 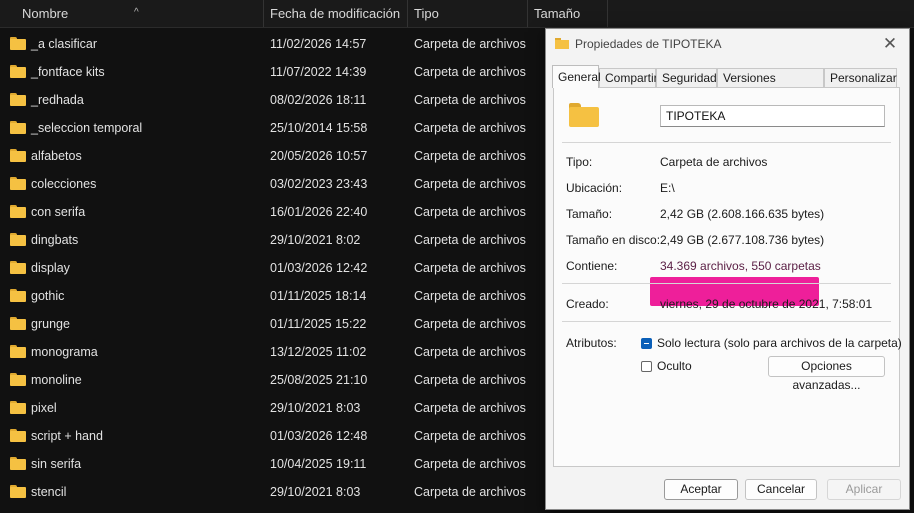 I want to click on tab-versiones-anteriores: Versiones anteriores, so click(x=770, y=86).